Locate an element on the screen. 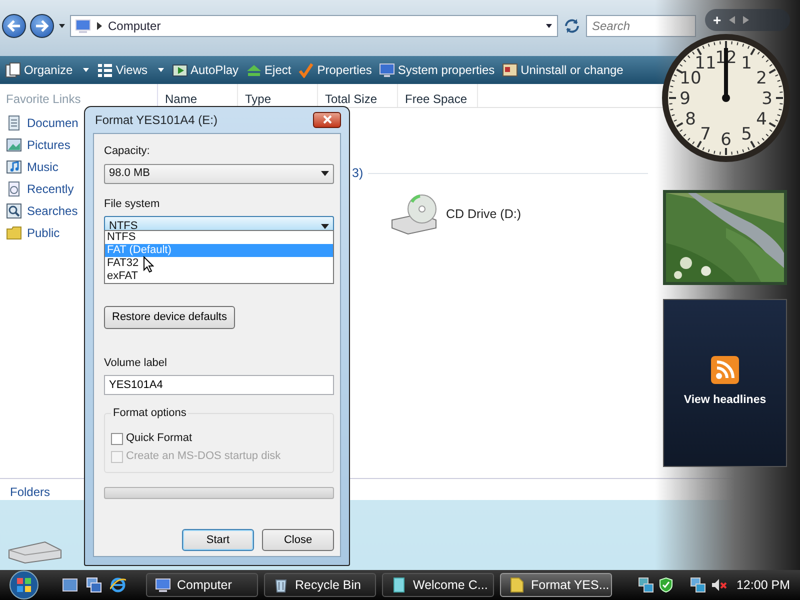  clock-numeral: 2 is located at coordinates (761, 78).